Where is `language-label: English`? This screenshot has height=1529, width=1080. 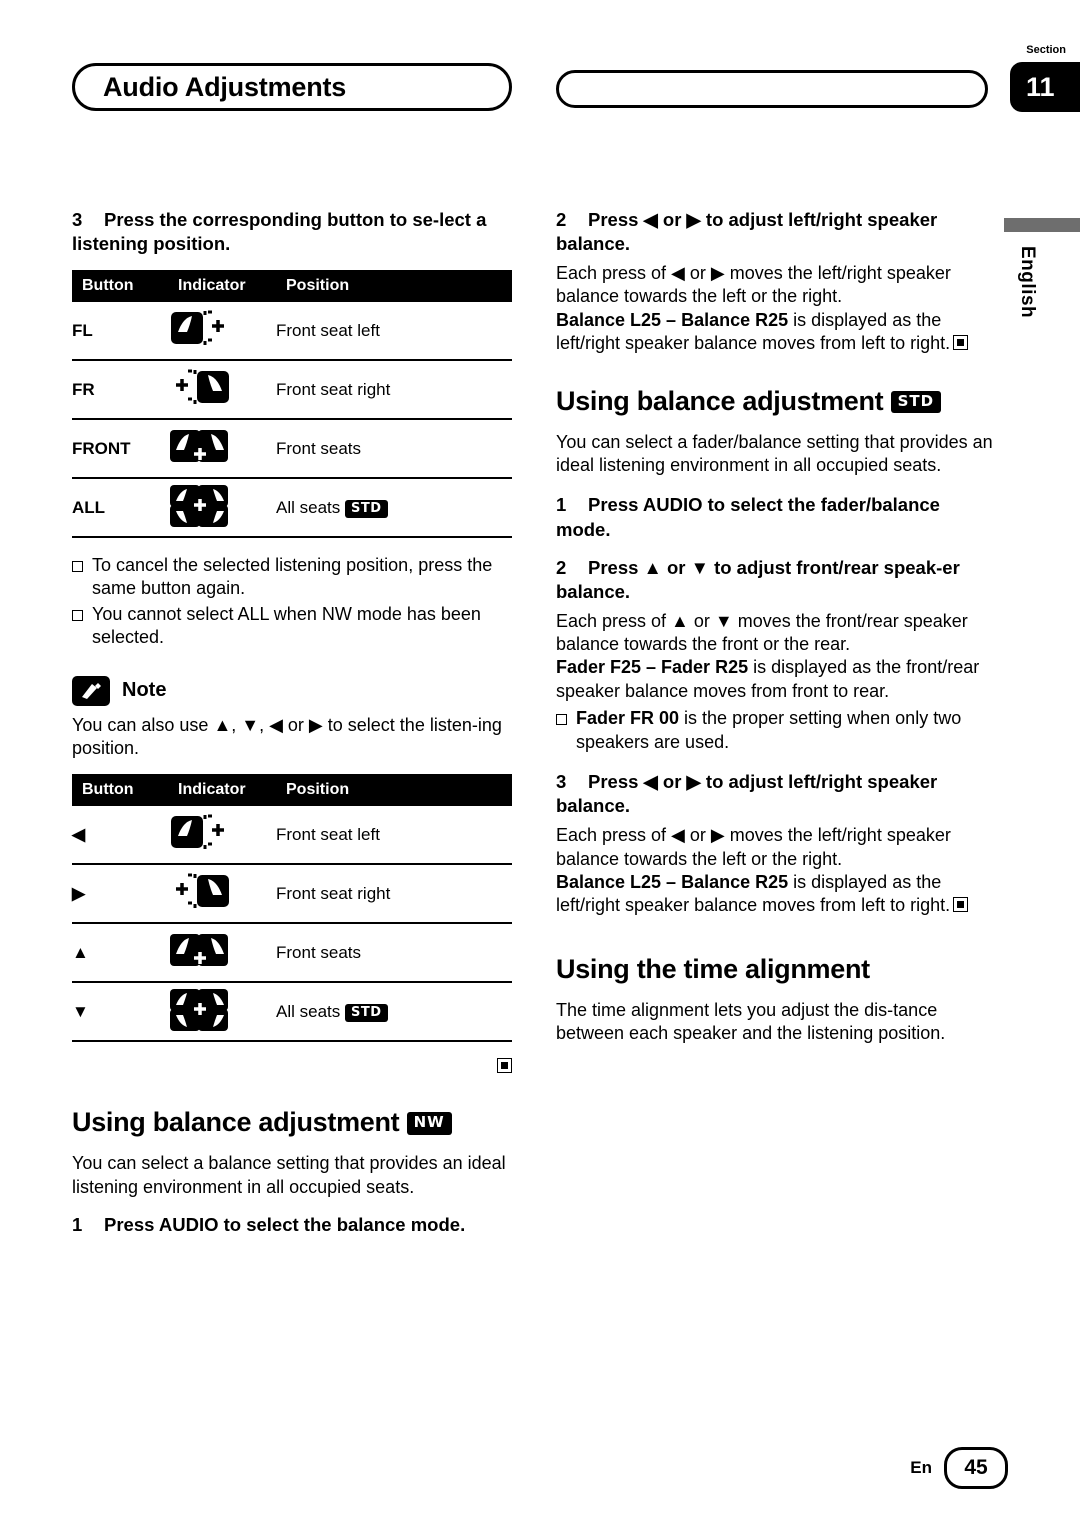
language-label: English is located at coordinates (1027, 282).